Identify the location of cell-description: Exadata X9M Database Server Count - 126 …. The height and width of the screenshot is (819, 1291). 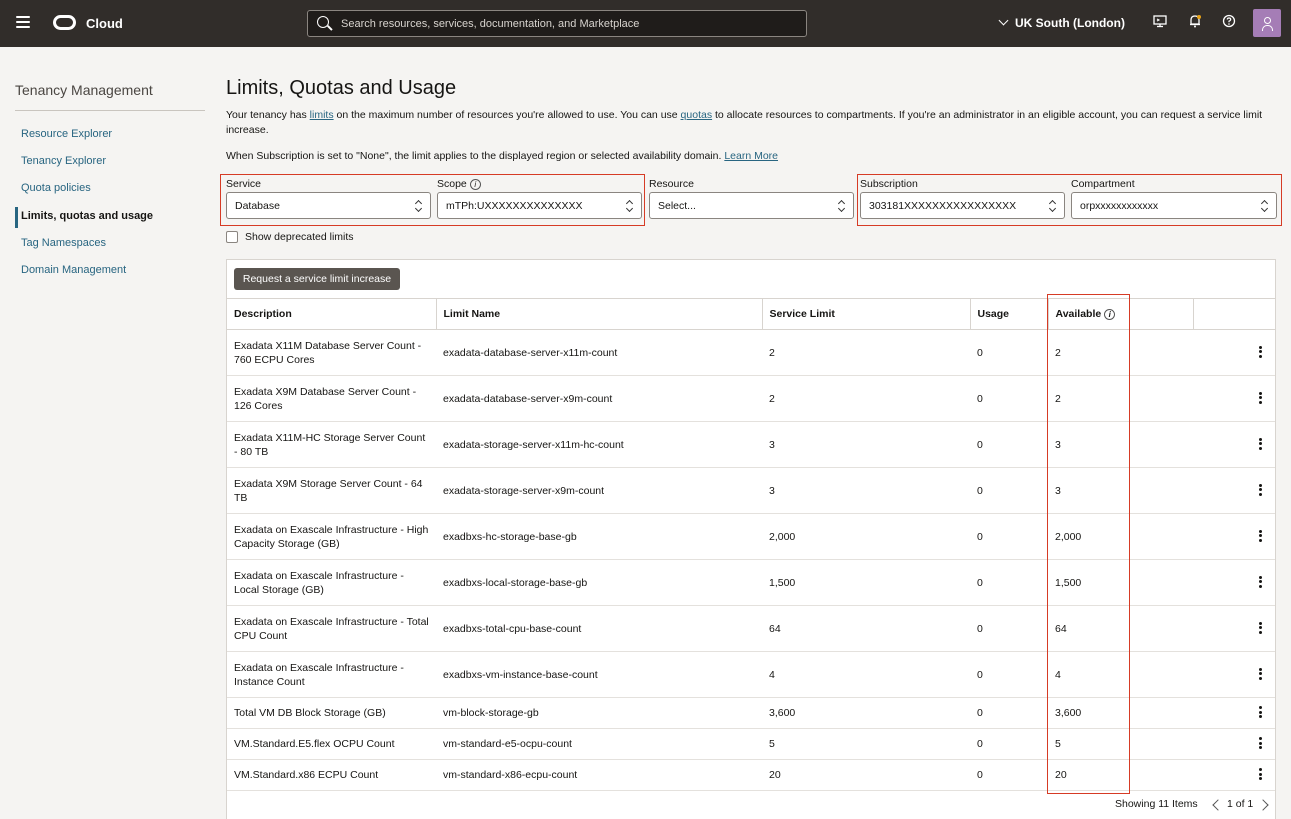
(331, 398).